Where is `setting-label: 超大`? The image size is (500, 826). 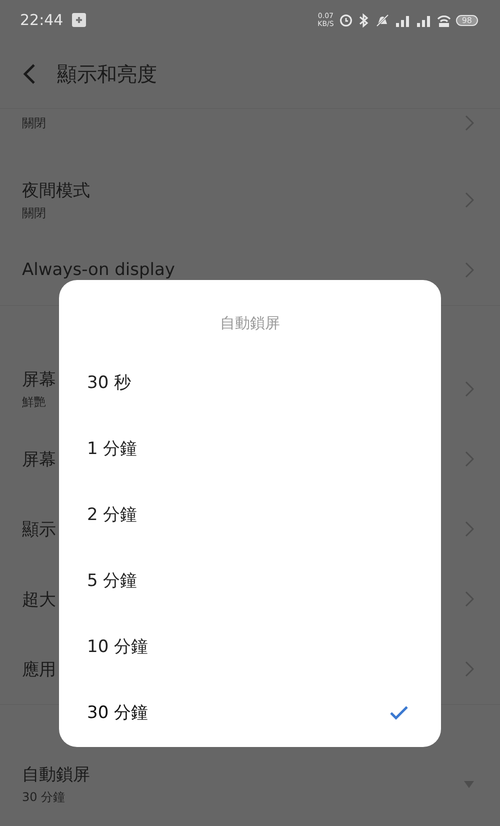 setting-label: 超大 is located at coordinates (39, 599).